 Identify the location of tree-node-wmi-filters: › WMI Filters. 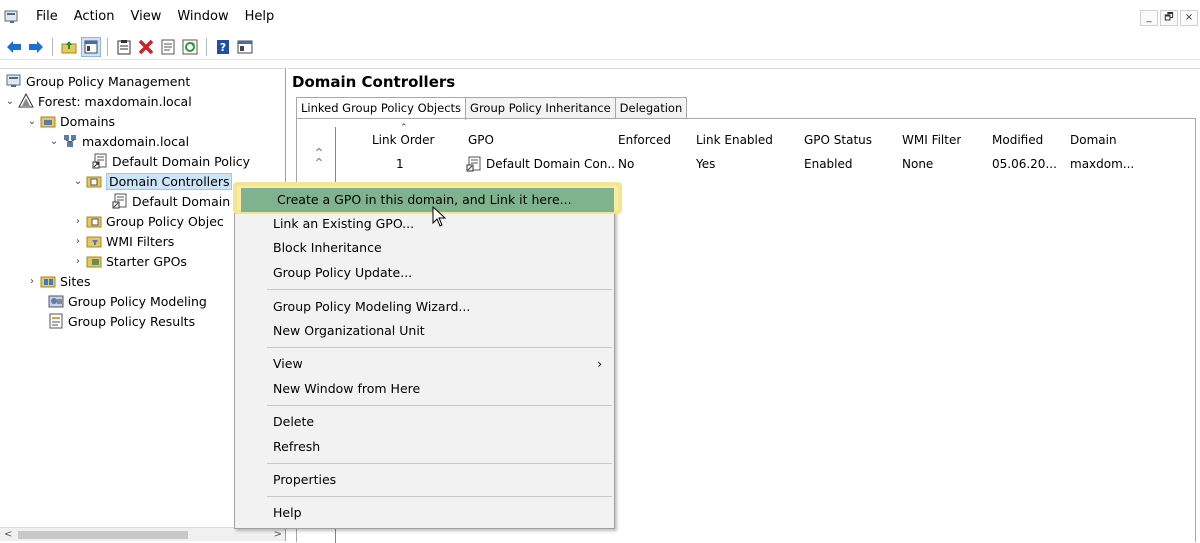
(123, 241).